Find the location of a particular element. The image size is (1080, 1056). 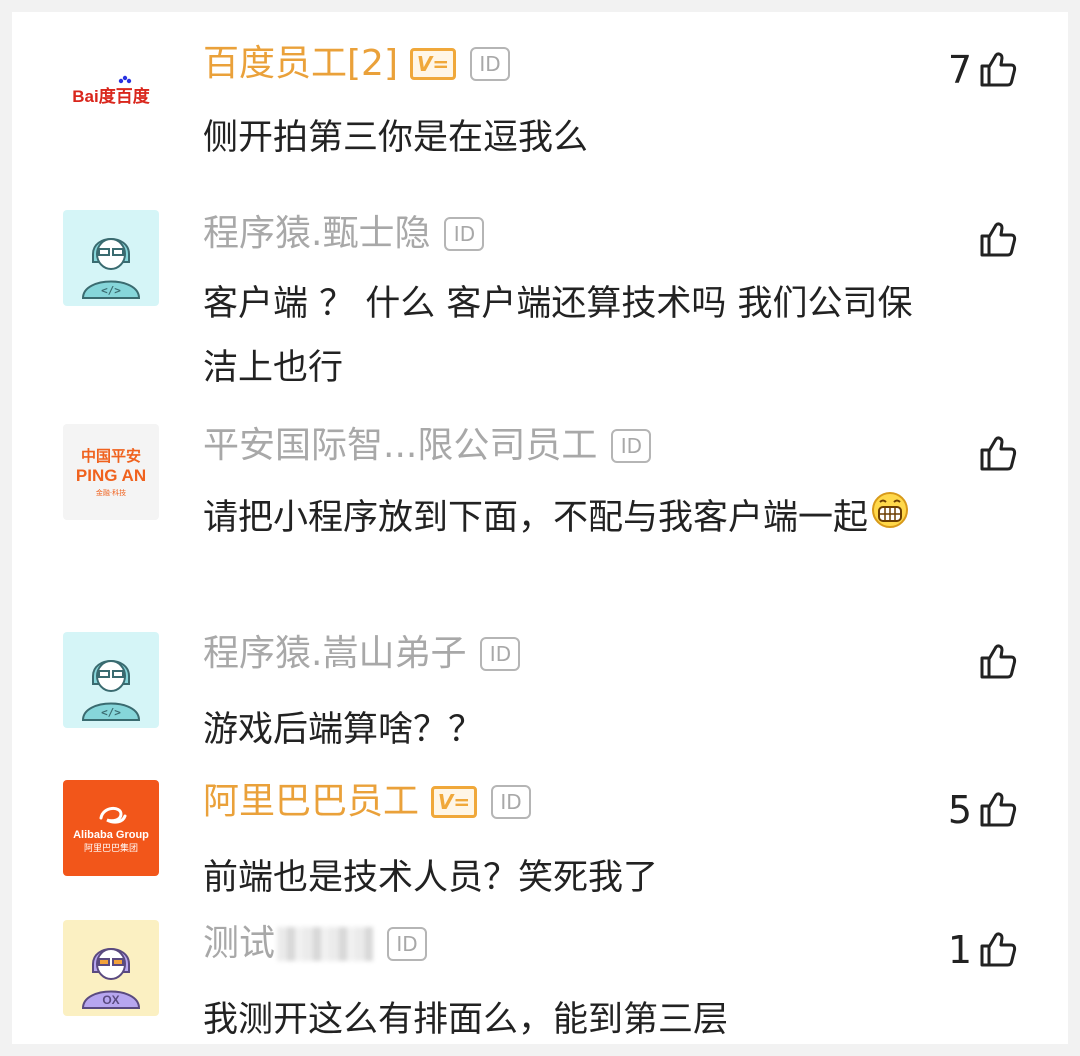

like-button: 7 is located at coordinates (983, 70).